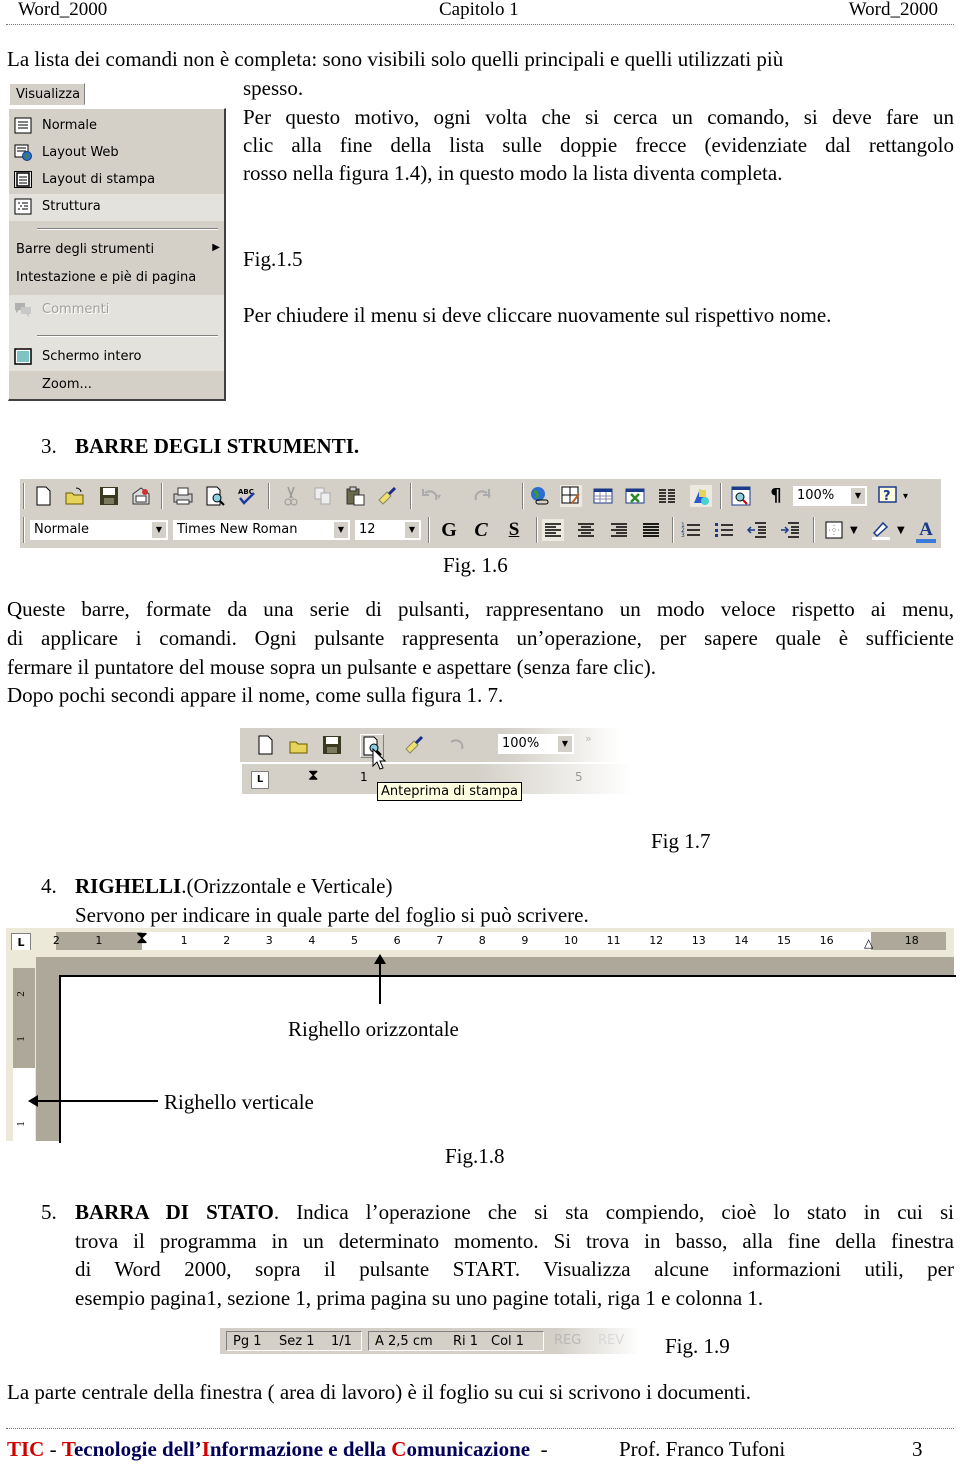 The height and width of the screenshot is (1469, 960). What do you see at coordinates (757, 530) in the screenshot?
I see `decrease-indent-icon` at bounding box center [757, 530].